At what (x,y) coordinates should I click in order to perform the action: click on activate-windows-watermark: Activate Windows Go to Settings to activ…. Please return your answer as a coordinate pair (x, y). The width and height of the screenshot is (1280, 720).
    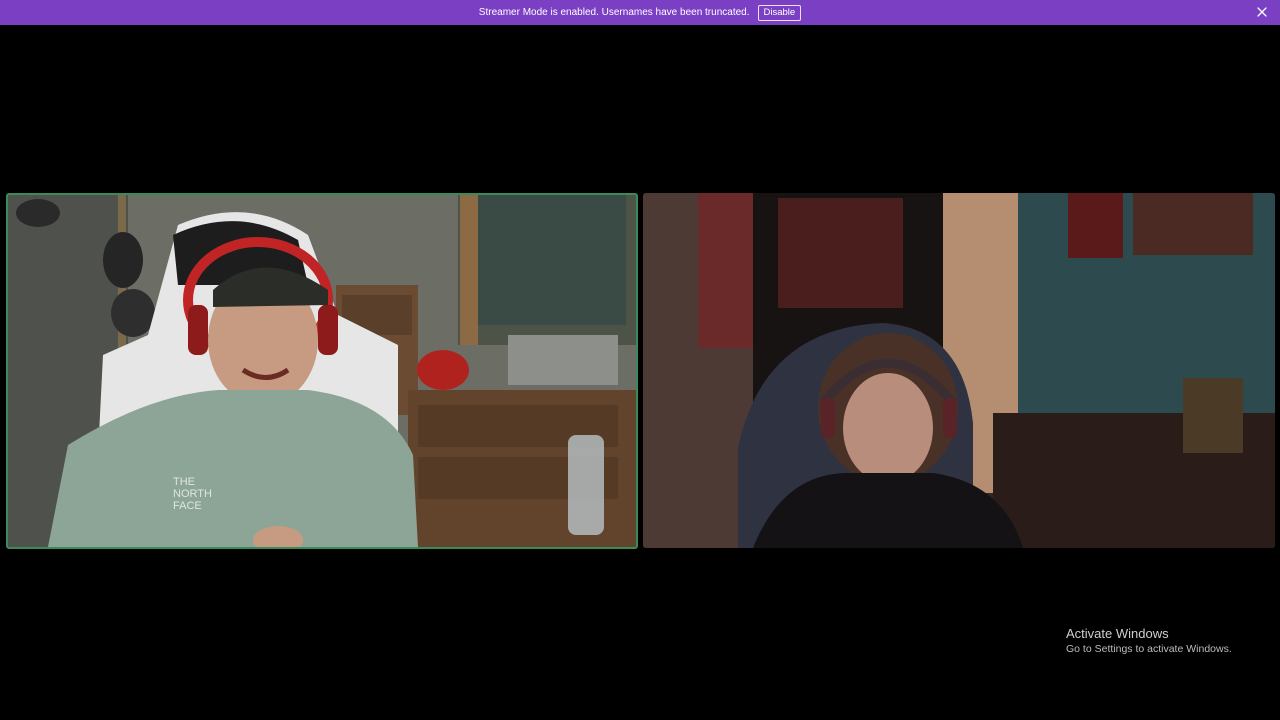
    Looking at the image, I should click on (1149, 641).